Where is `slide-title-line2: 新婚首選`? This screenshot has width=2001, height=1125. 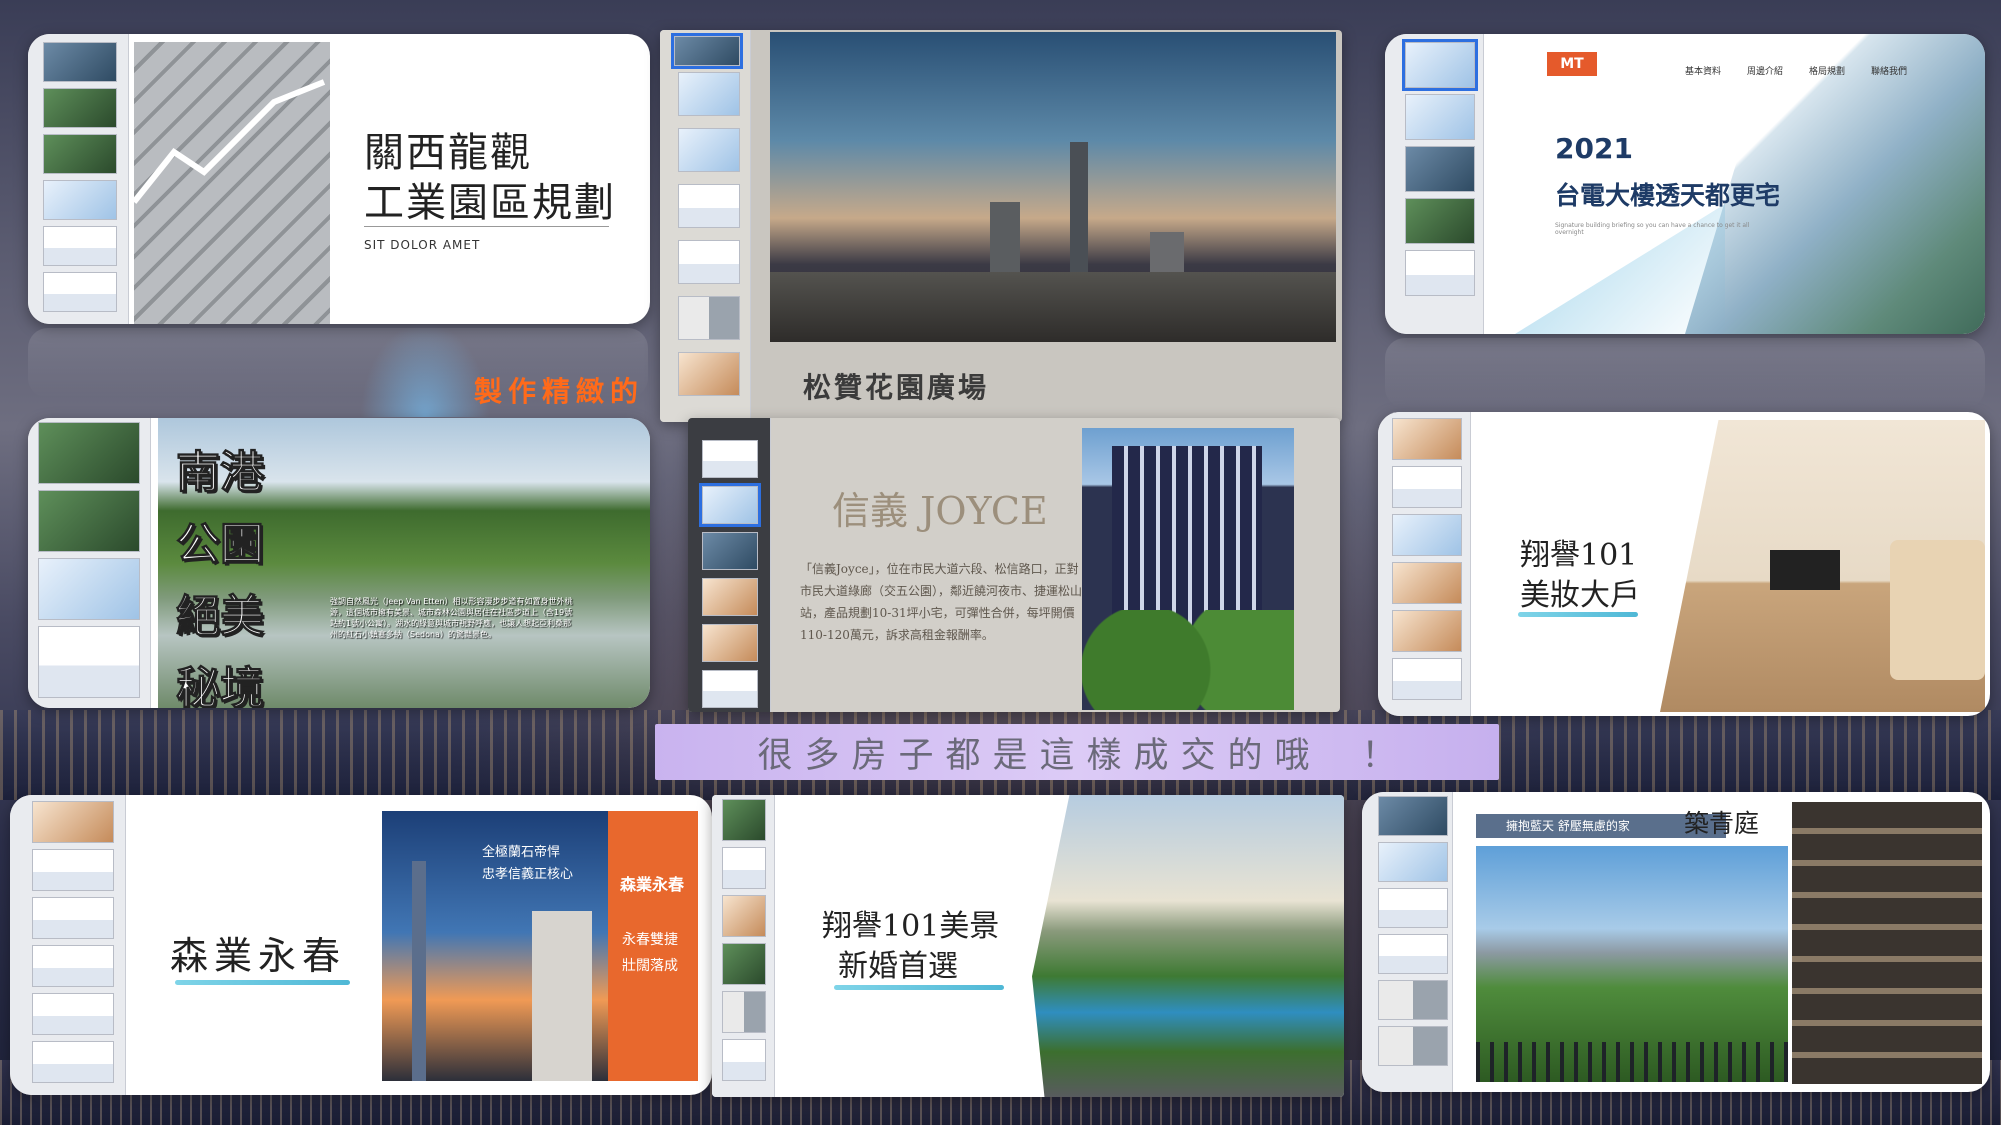
slide-title-line2: 新婚首選 is located at coordinates (898, 966).